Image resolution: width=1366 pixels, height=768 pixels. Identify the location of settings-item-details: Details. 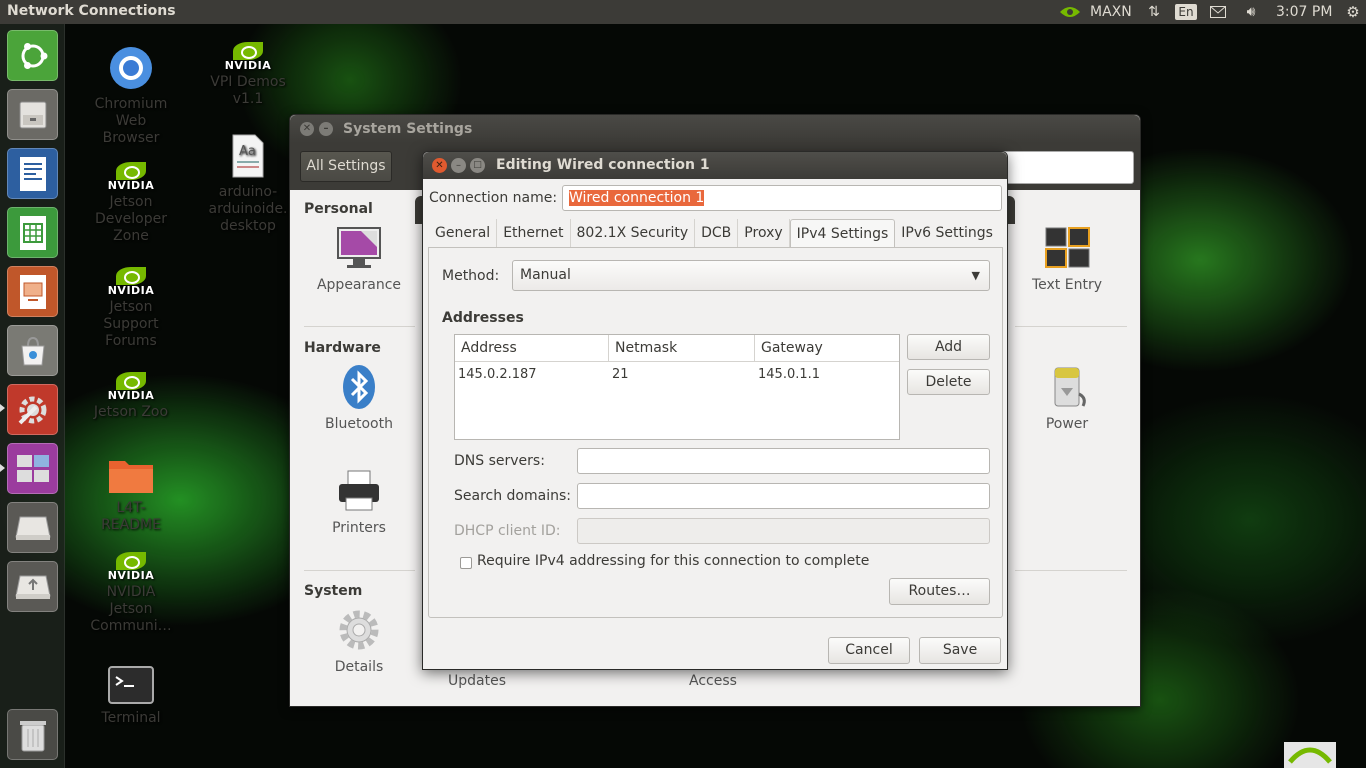
(359, 641).